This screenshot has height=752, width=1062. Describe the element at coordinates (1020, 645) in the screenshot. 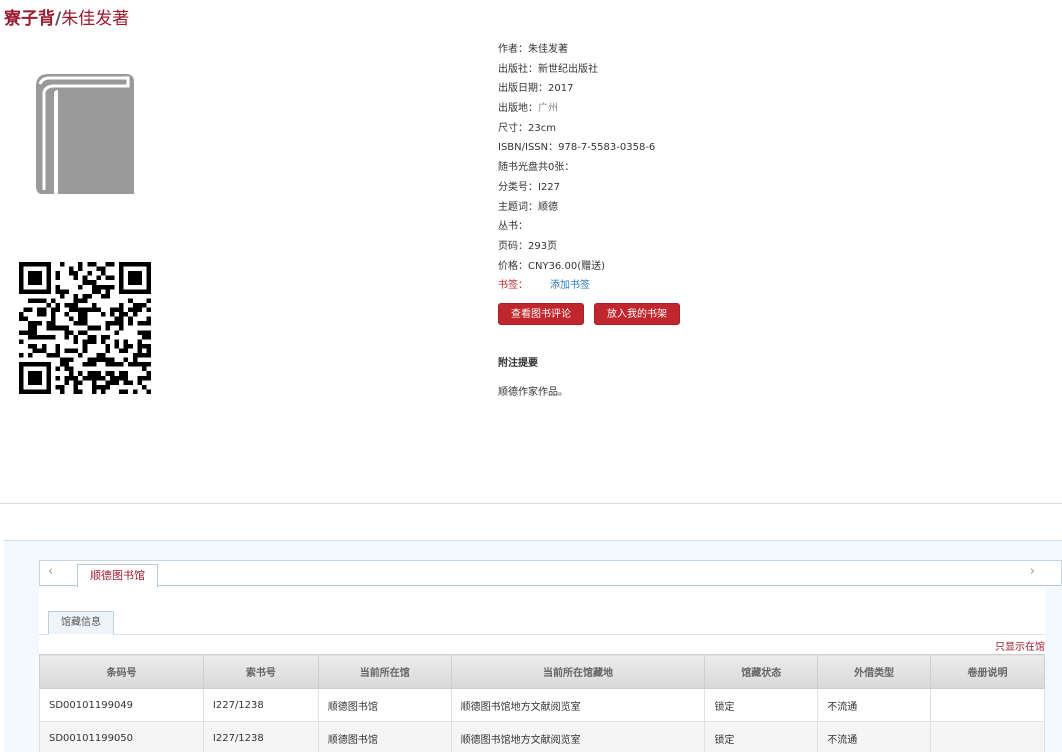

I see `only-in-library-link: 只显示在馆` at that location.